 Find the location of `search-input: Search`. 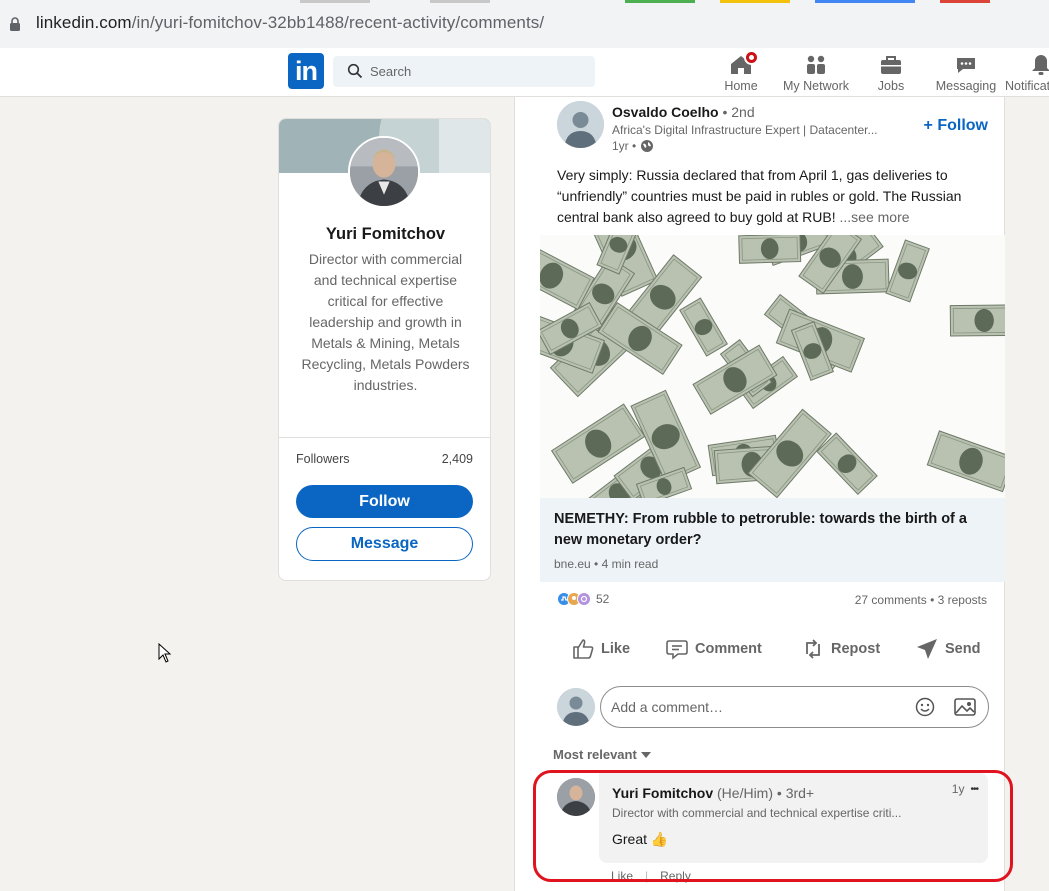

search-input: Search is located at coordinates (464, 71).